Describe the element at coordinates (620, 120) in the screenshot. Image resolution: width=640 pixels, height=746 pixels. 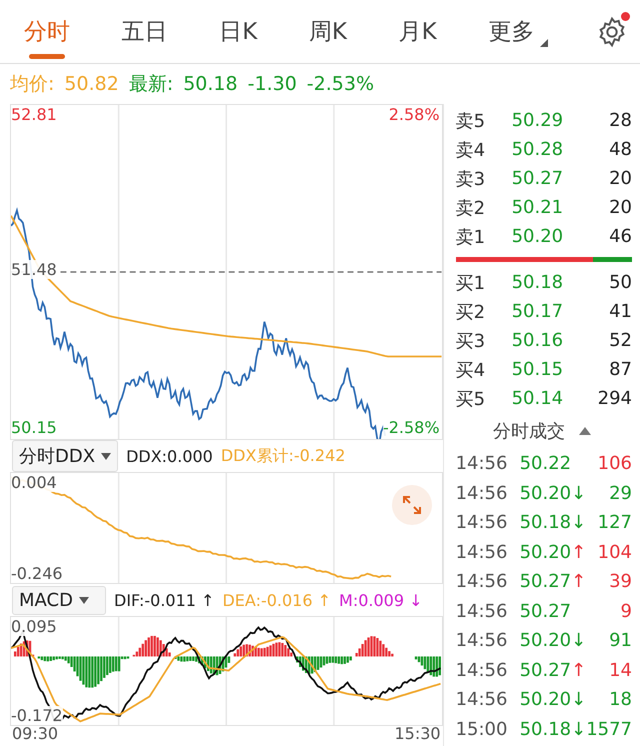
I see `order-volume: 28` at that location.